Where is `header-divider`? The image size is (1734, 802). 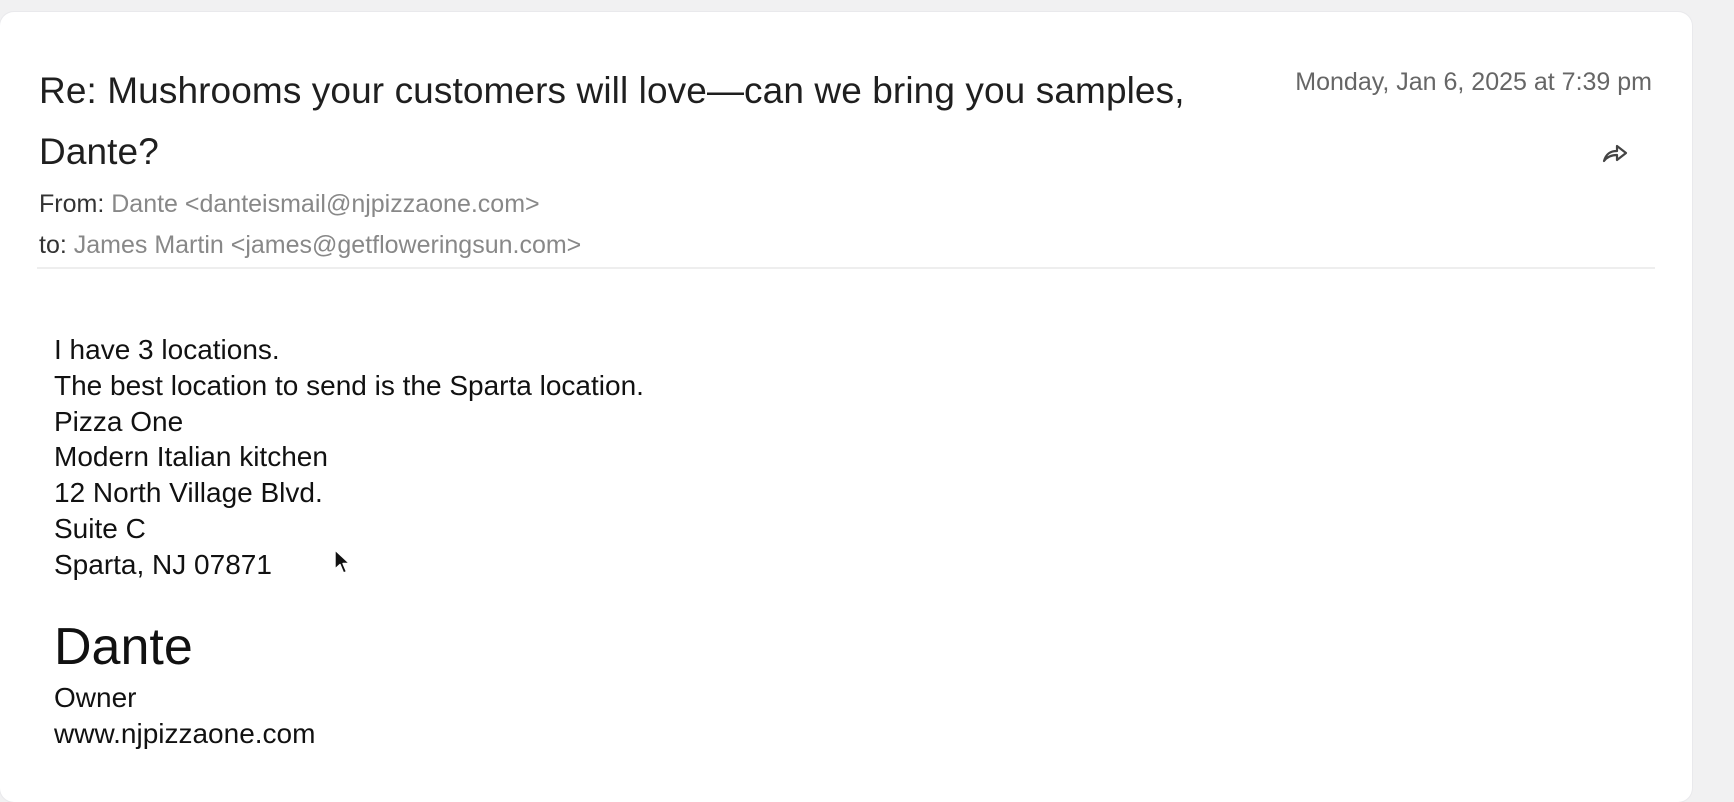
header-divider is located at coordinates (846, 268).